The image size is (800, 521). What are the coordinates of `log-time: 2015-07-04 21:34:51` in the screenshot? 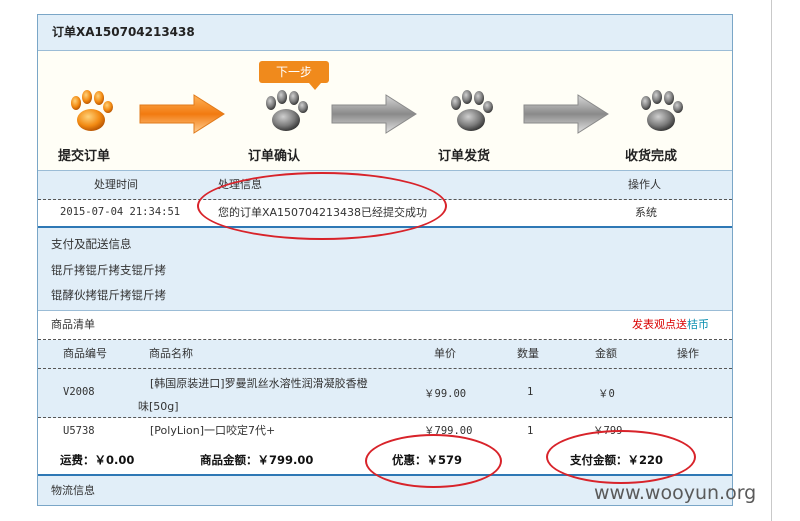 It's located at (120, 212).